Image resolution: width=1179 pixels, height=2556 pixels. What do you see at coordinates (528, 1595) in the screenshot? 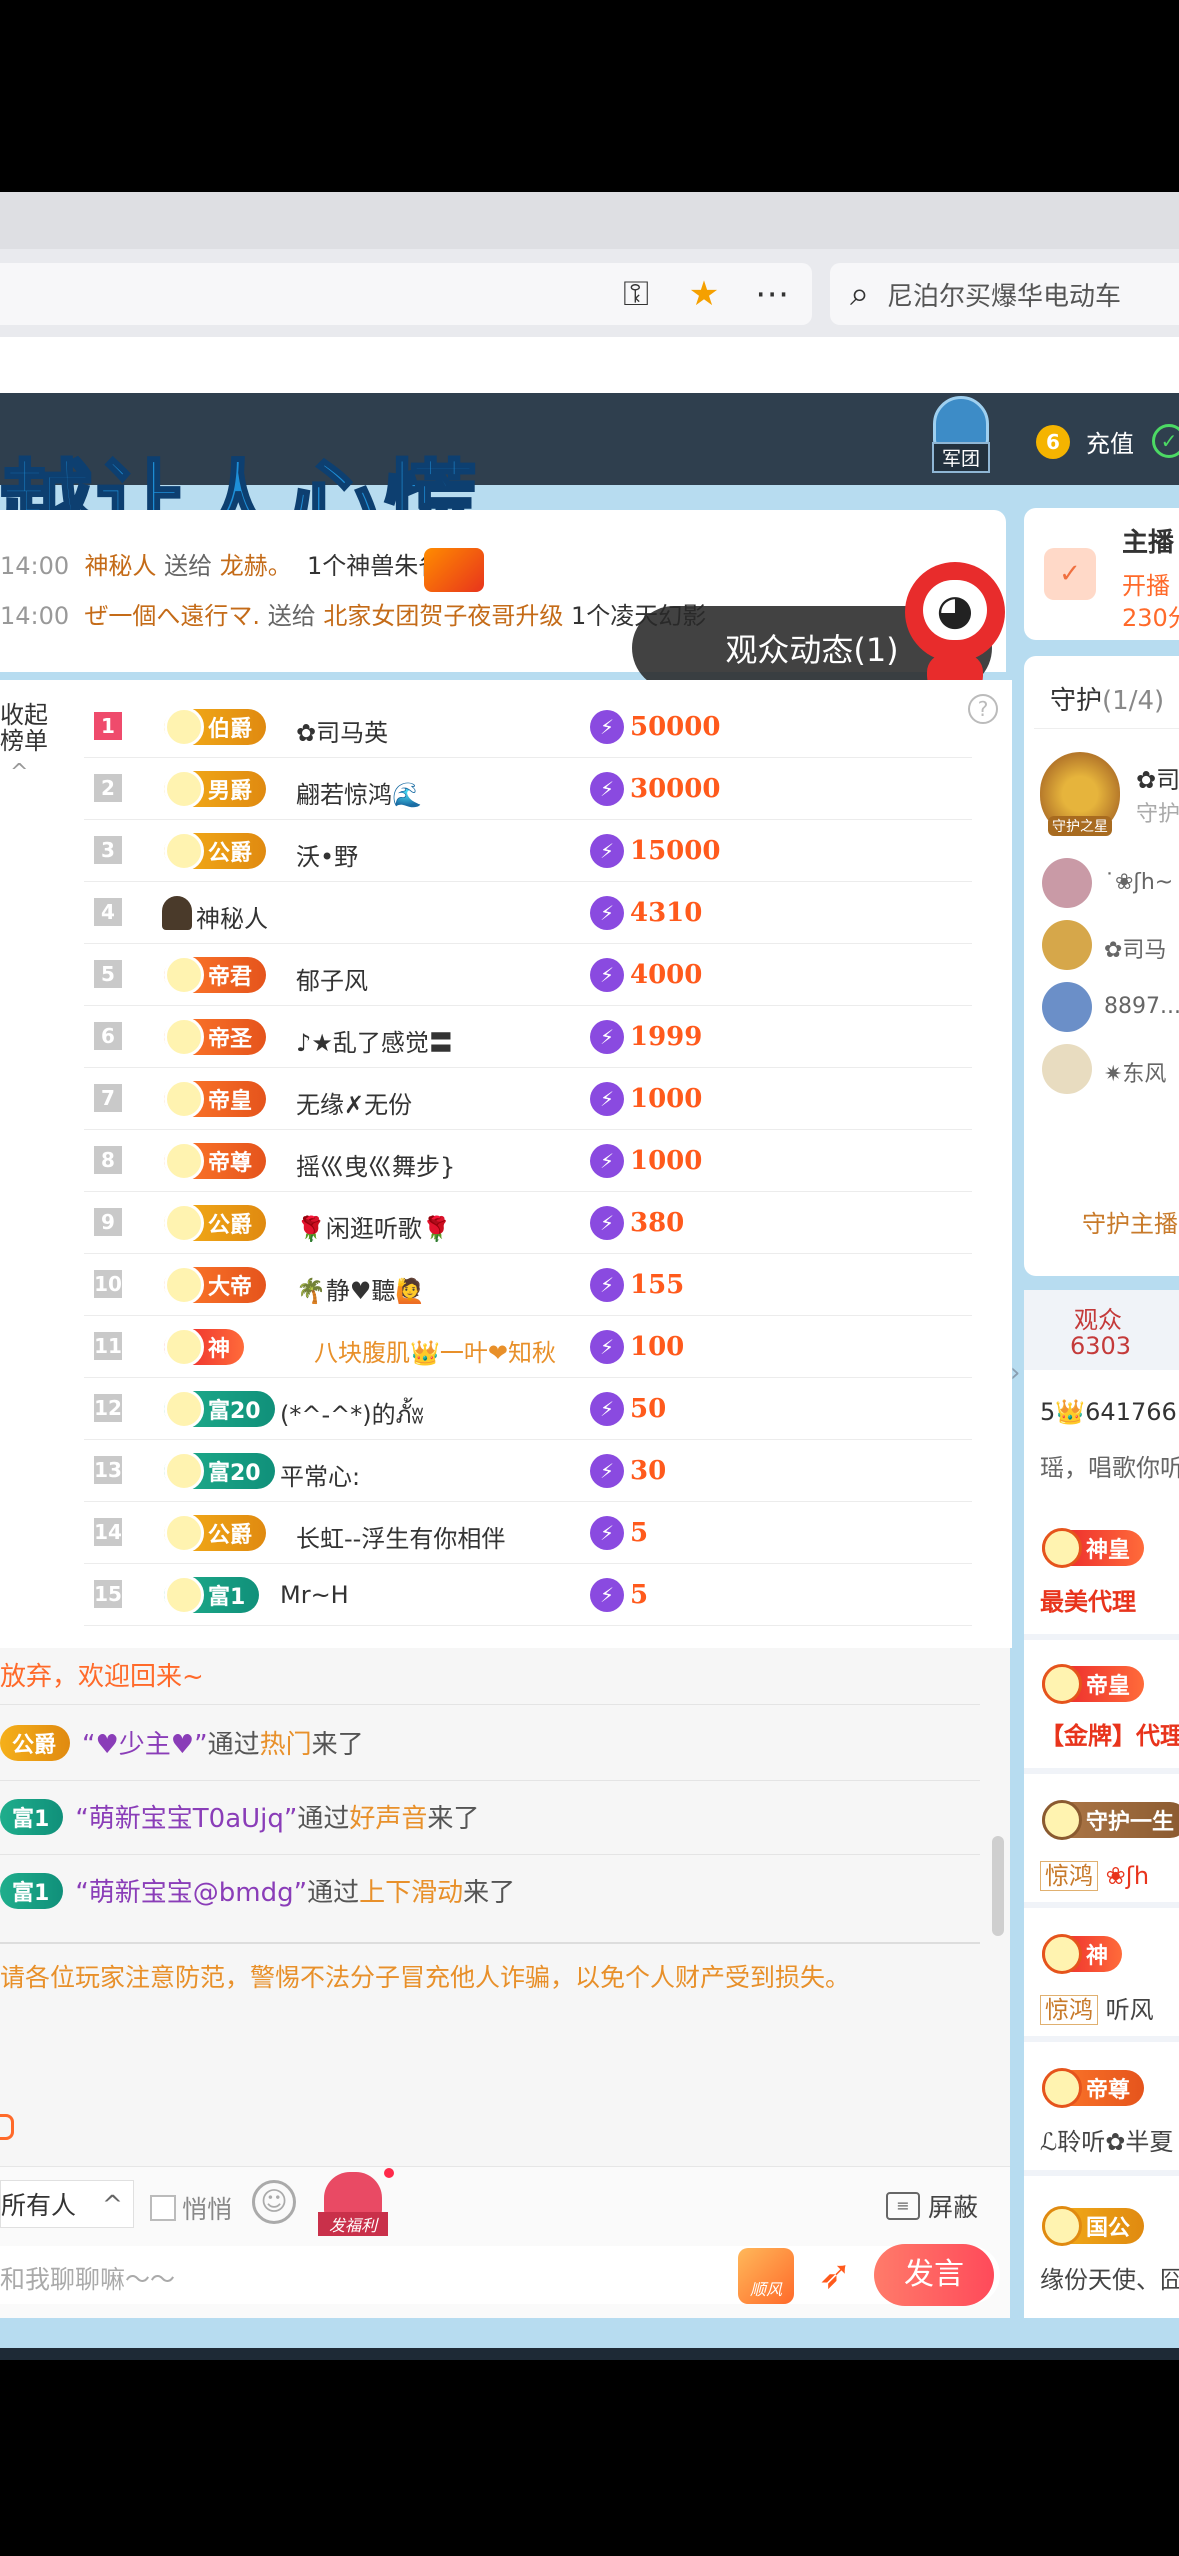
I see `rank-row: 15 富1 Mr~H ⚡ 5` at bounding box center [528, 1595].